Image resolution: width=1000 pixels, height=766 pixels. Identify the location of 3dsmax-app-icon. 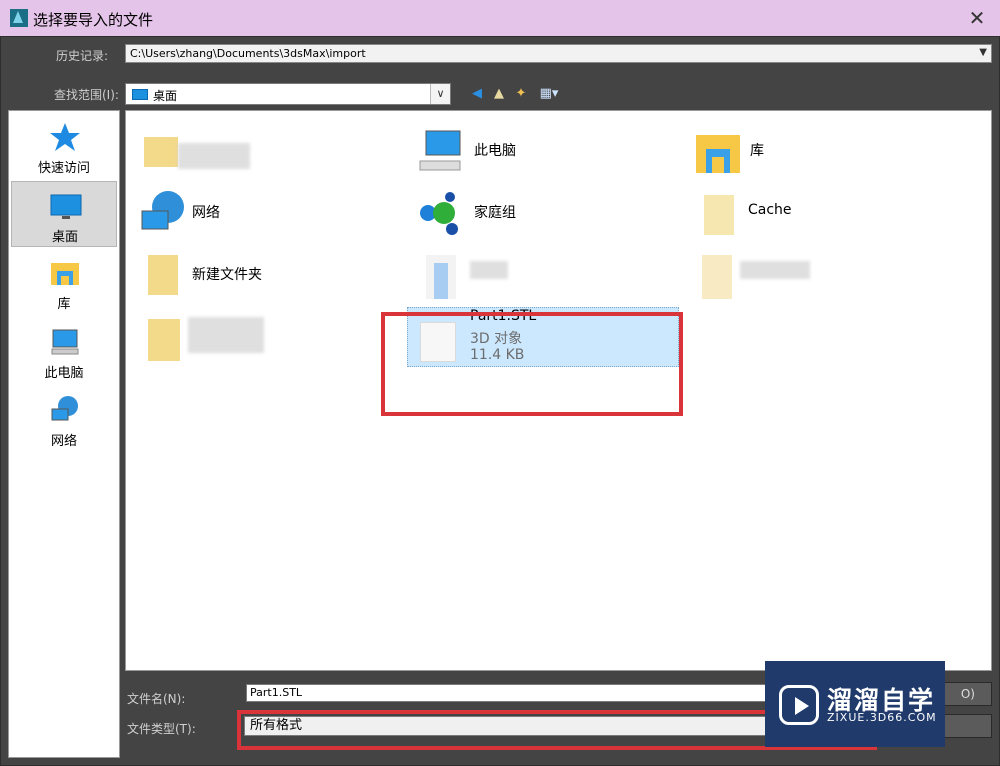
(19, 18).